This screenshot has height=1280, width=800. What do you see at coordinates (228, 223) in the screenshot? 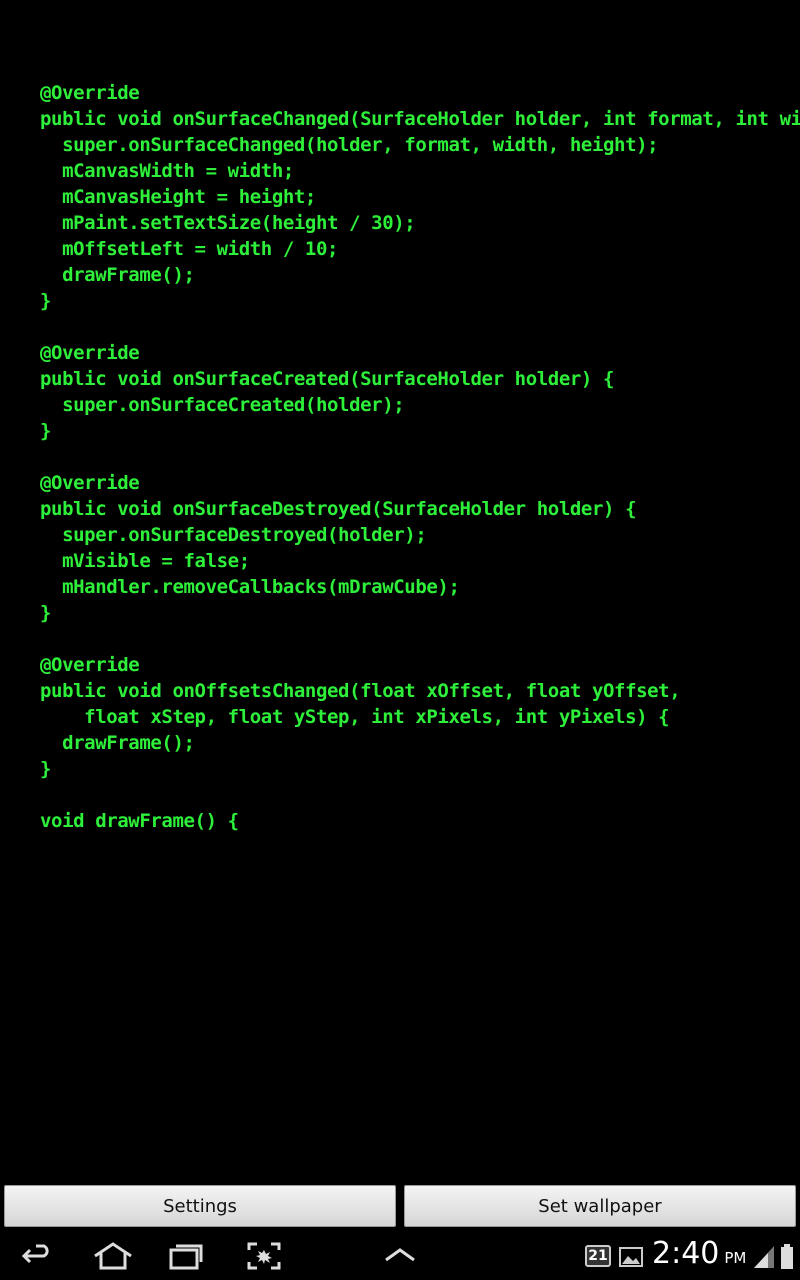
I see `code-line: mPaint.setTextSize(height / 30);` at bounding box center [228, 223].